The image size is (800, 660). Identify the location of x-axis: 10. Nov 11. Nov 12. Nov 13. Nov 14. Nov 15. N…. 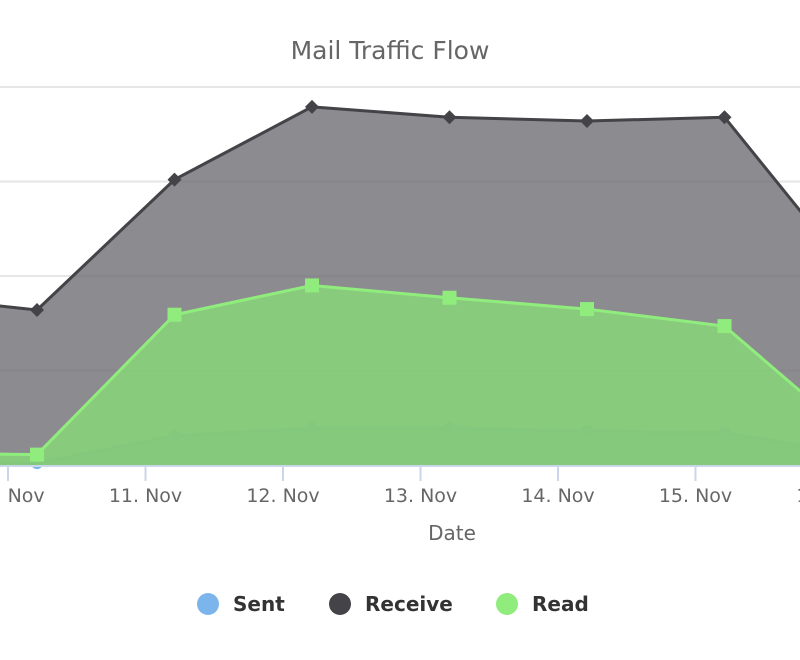
(400, 486).